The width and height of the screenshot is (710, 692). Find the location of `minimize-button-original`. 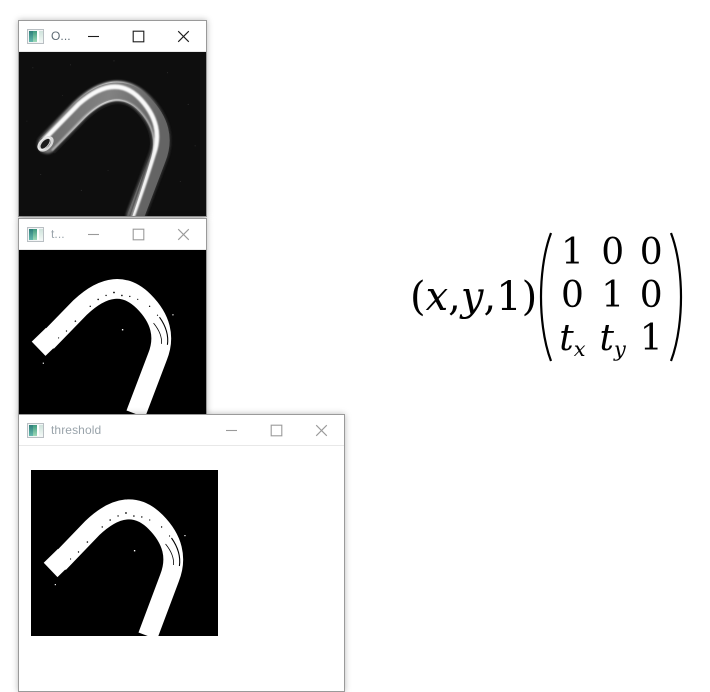

minimize-button-original is located at coordinates (93, 36).